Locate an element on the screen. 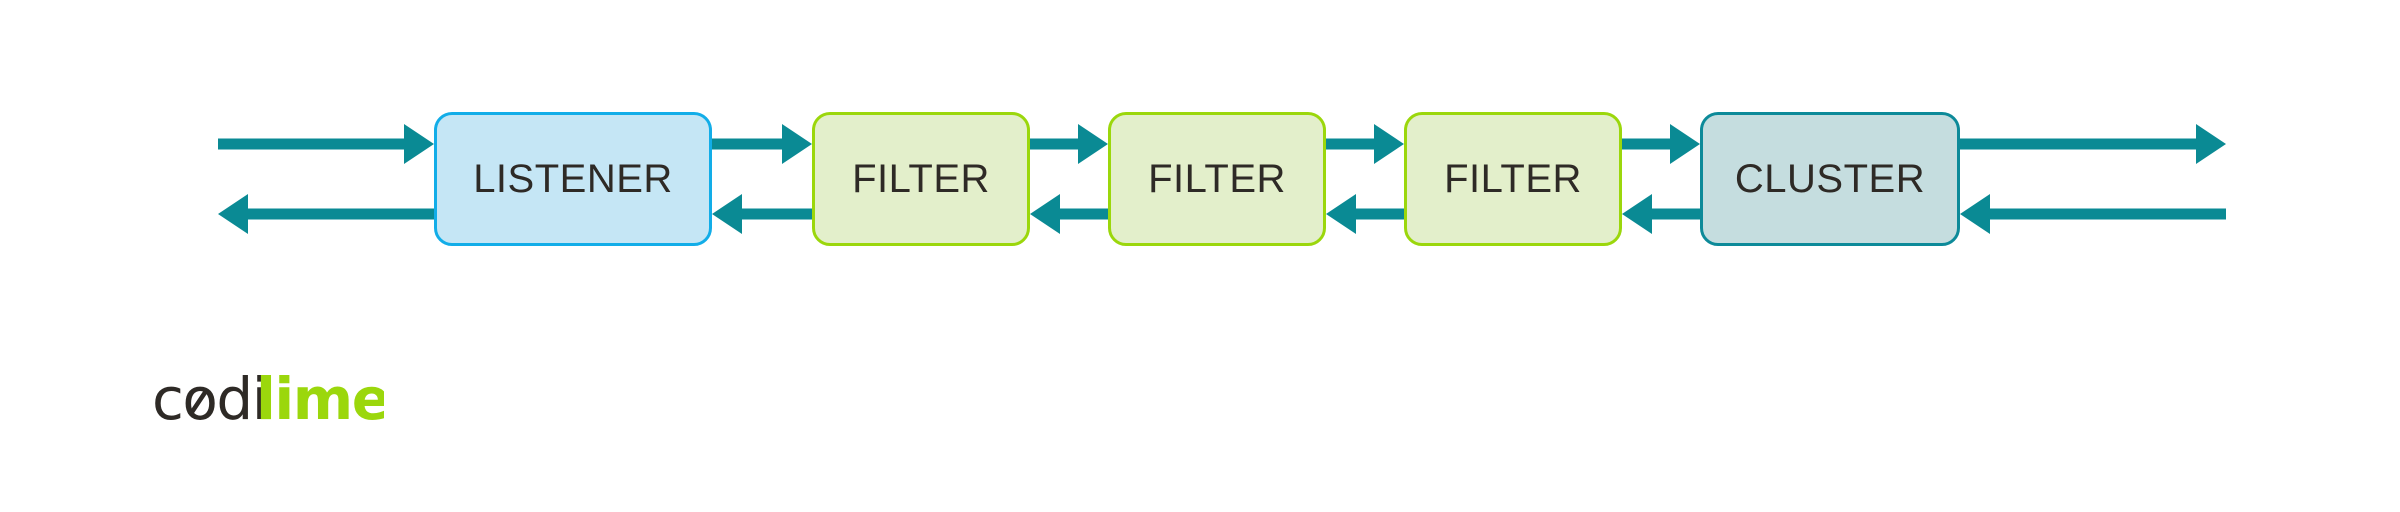 The image size is (2400, 512). codilime-logo: codi lime is located at coordinates (268, 403).